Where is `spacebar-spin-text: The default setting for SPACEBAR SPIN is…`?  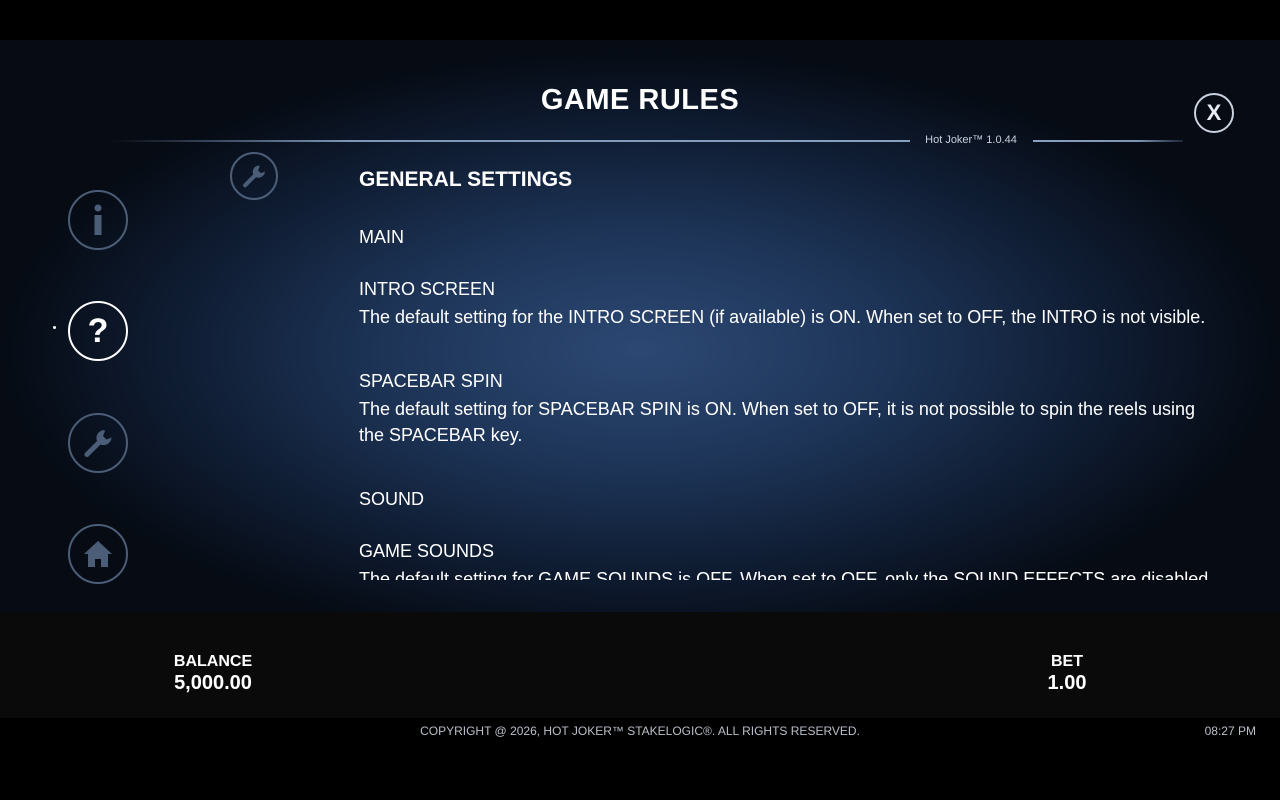 spacebar-spin-text: The default setting for SPACEBAR SPIN is… is located at coordinates (777, 422).